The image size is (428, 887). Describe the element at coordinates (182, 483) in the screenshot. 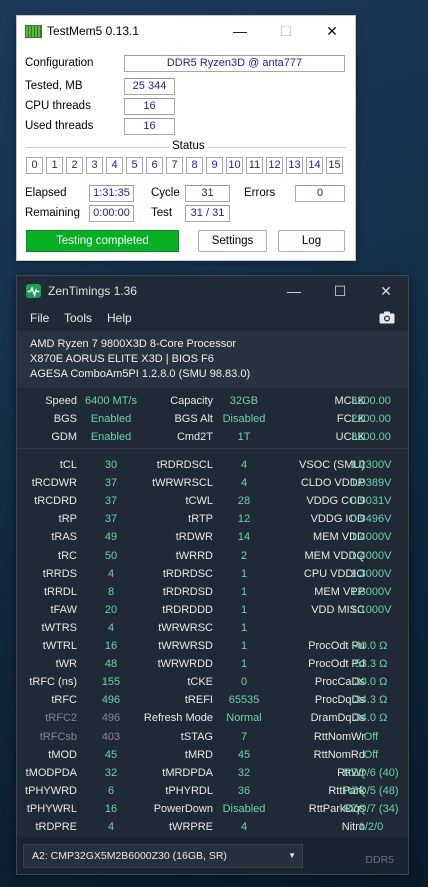

I see `timing-label: tWRWRSCL` at that location.